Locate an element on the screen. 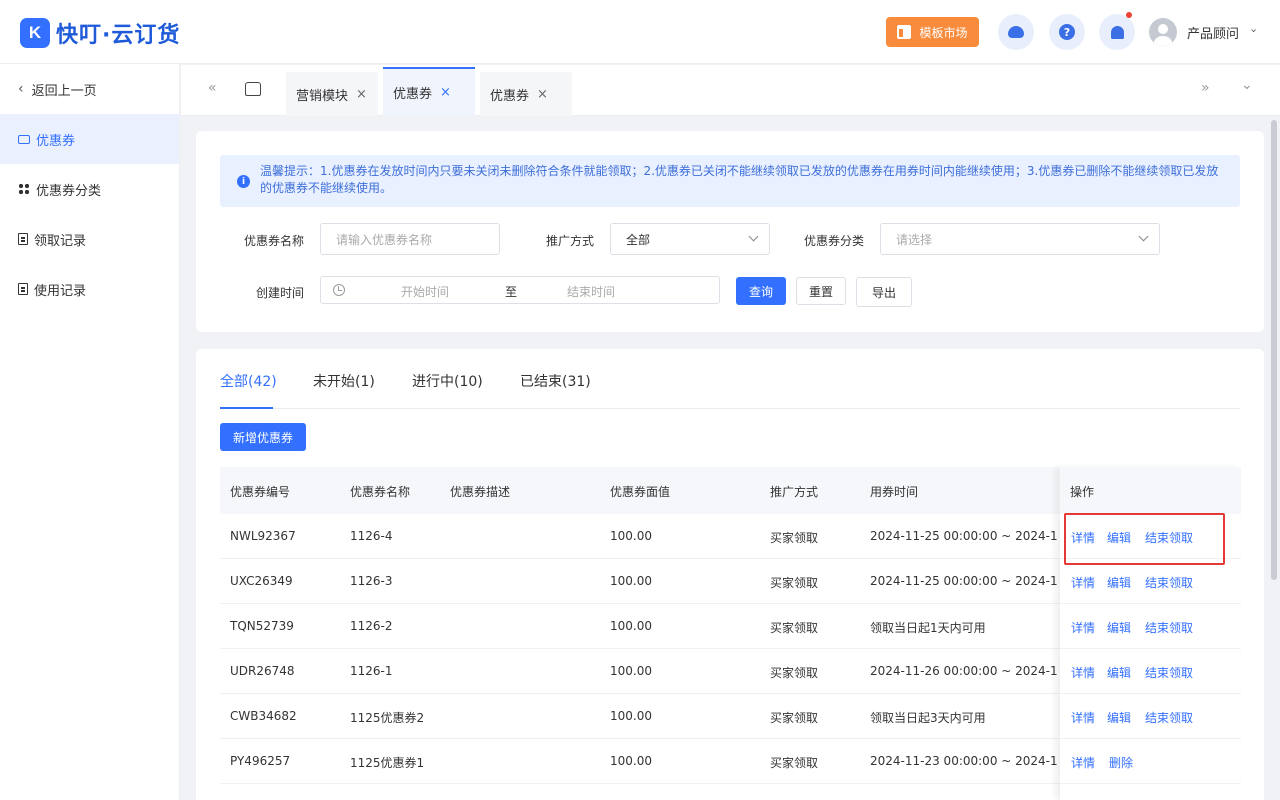 This screenshot has height=800, width=1280. sidebar-item-label: 优惠券 is located at coordinates (56, 141).